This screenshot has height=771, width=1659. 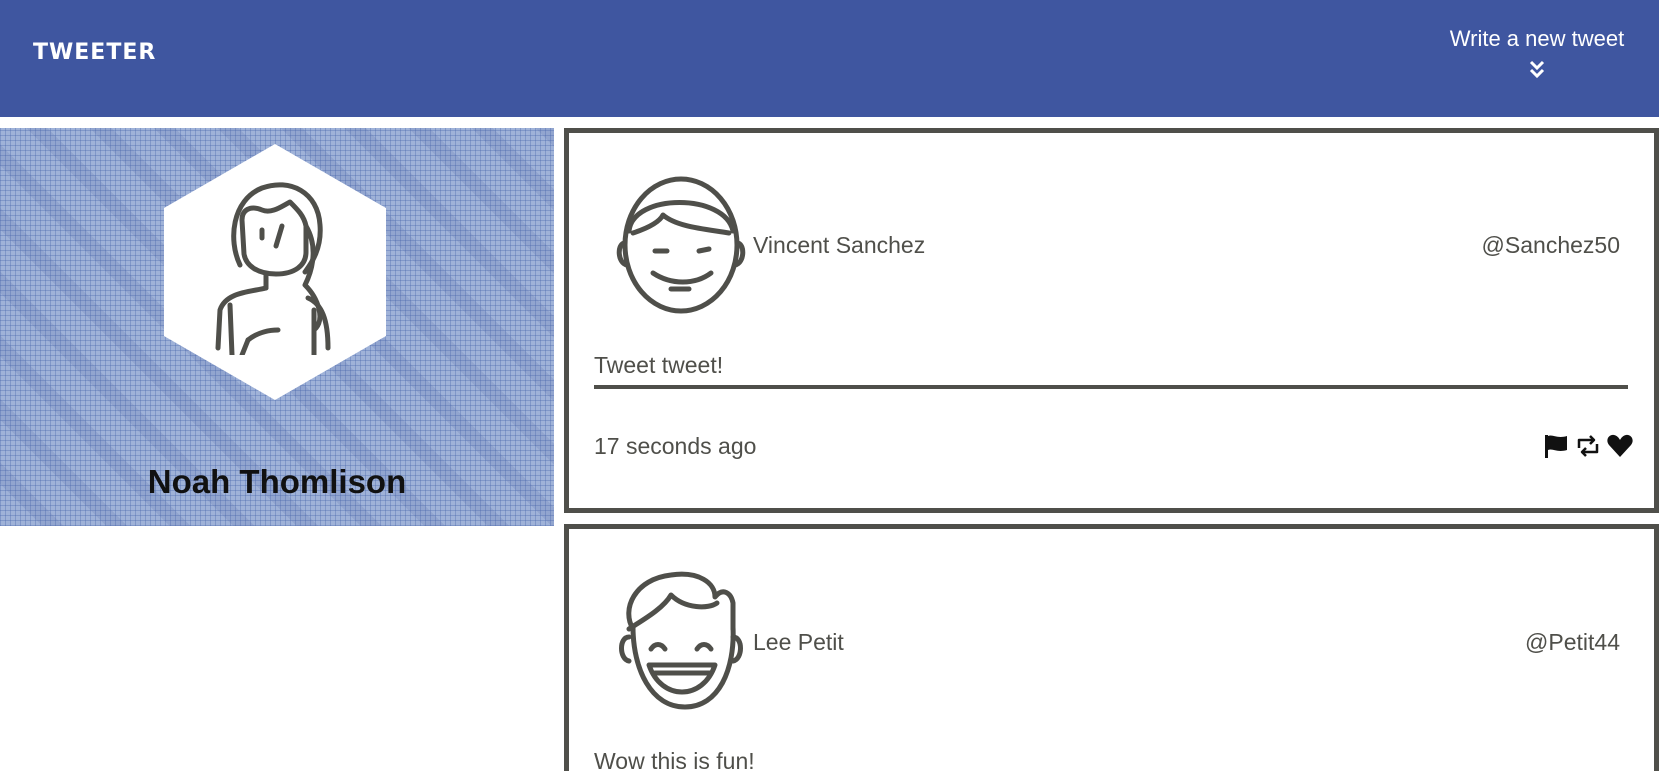 I want to click on woman-avatar-icon, so click(x=273, y=268).